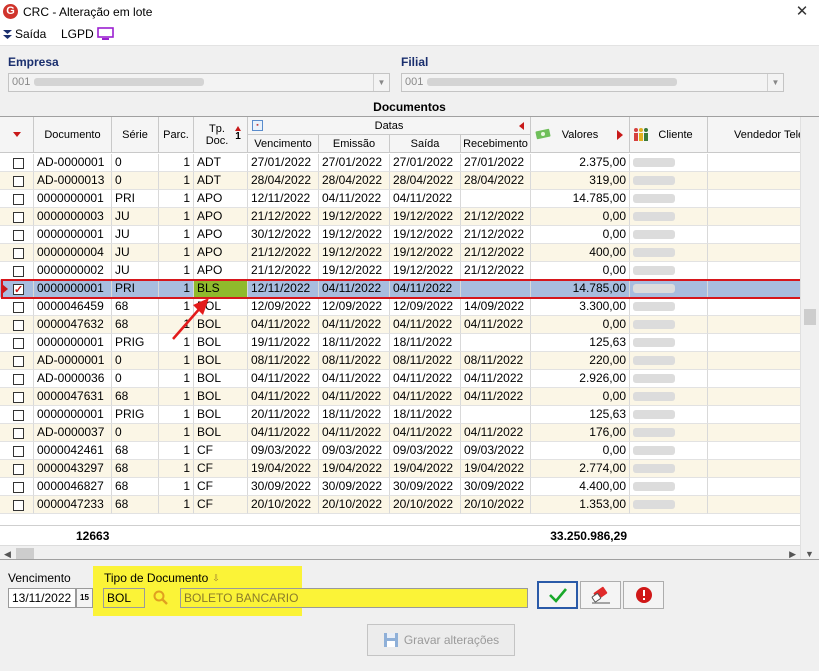  What do you see at coordinates (425, 487) in the screenshot?
I see `cell-saida: 30/09/2022` at bounding box center [425, 487].